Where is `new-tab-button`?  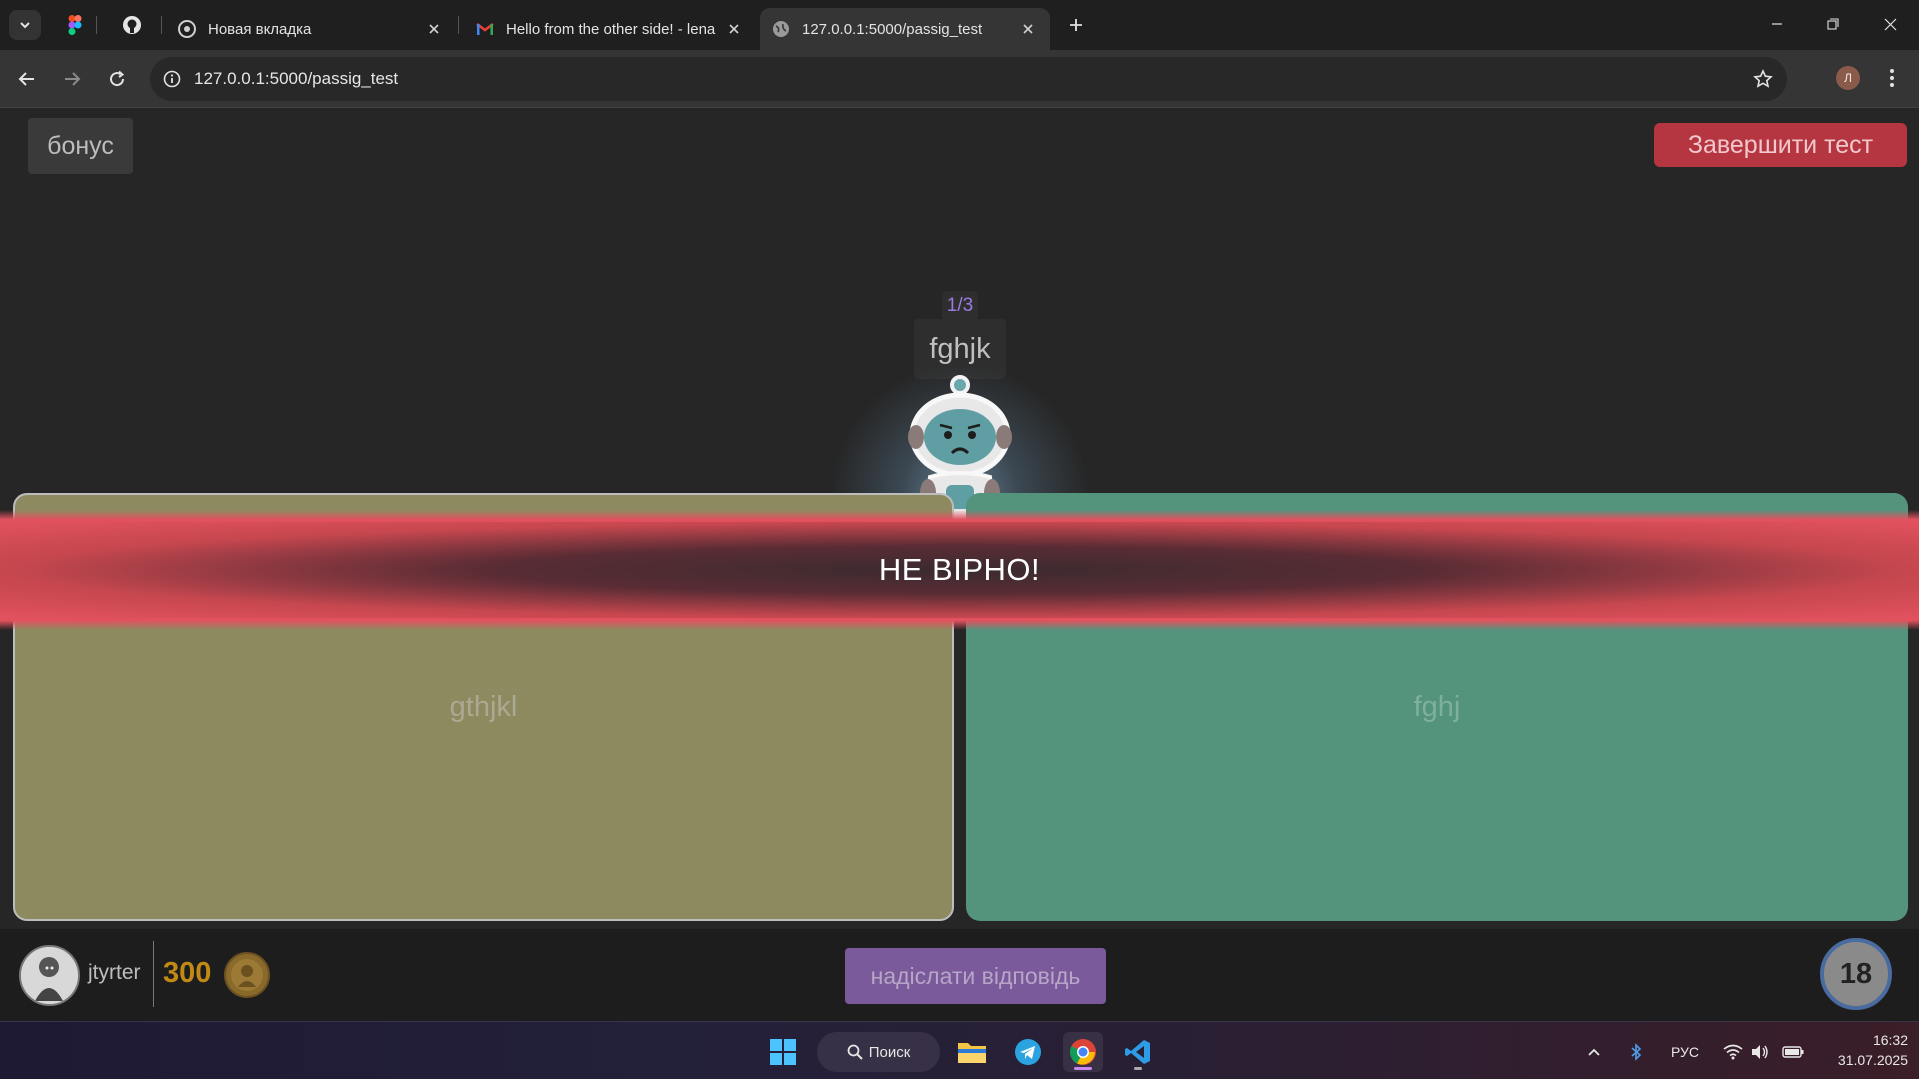
new-tab-button is located at coordinates (1076, 25).